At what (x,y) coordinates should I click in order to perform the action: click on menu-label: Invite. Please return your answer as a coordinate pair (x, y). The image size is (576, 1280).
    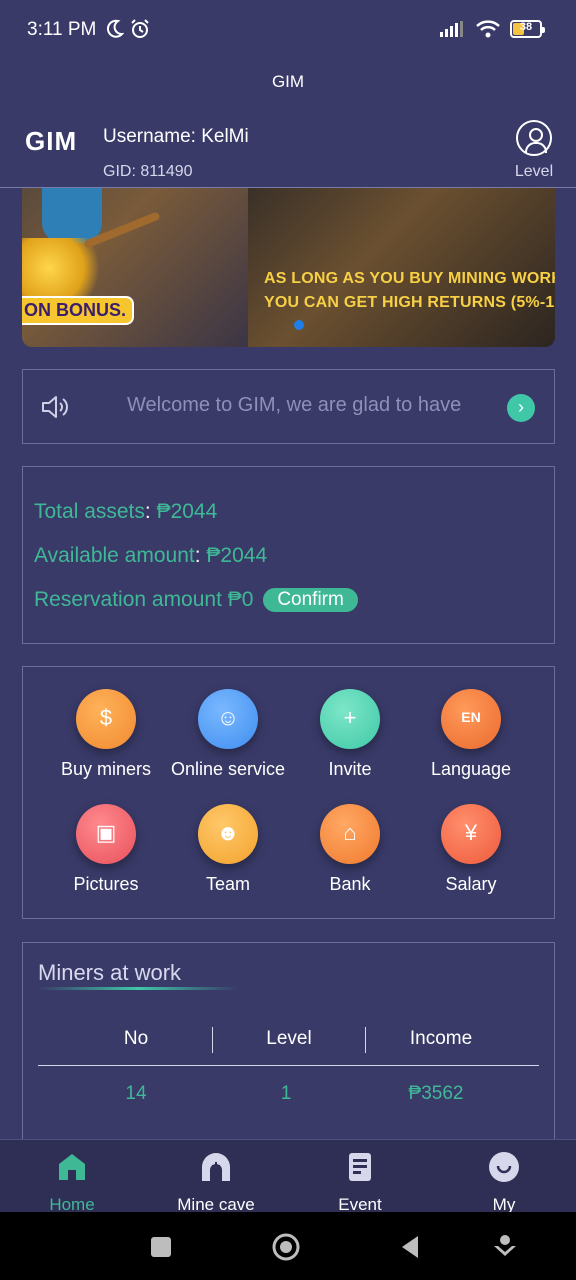
    Looking at the image, I should click on (350, 769).